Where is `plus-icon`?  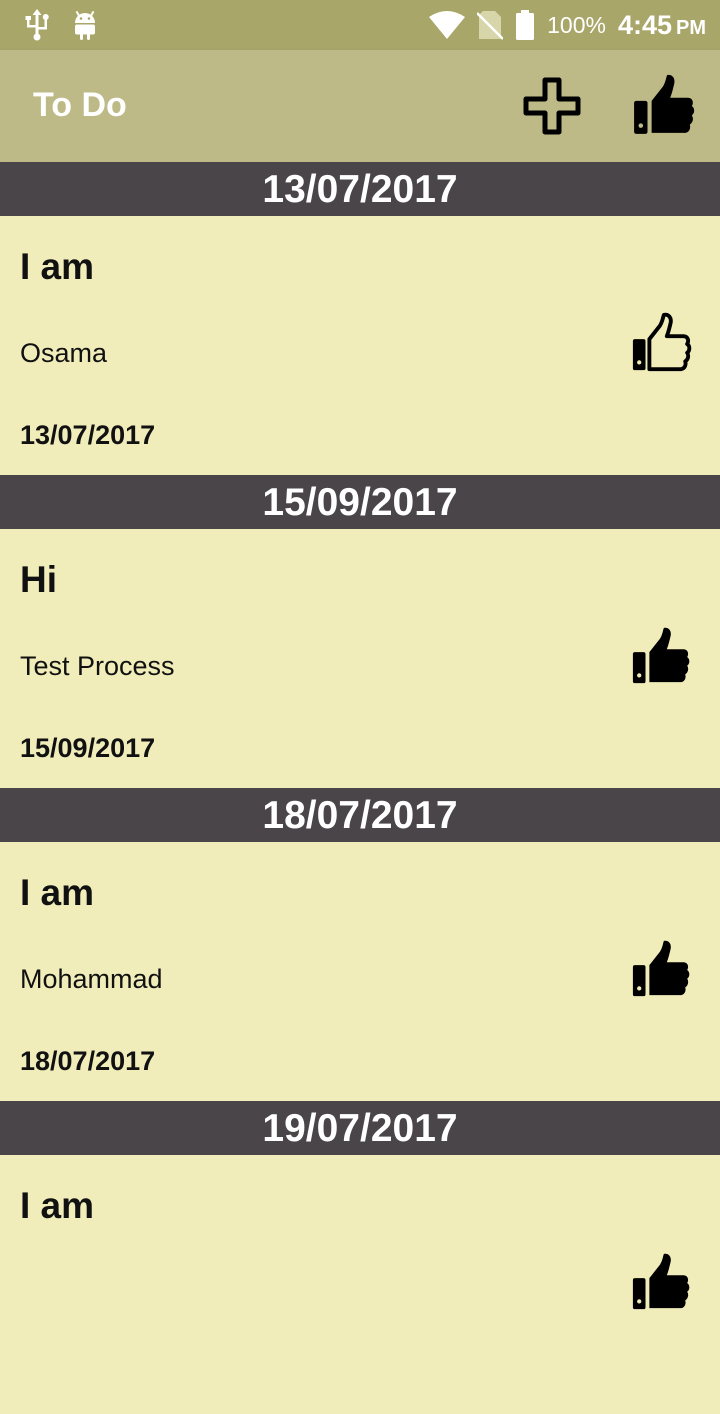
plus-icon is located at coordinates (552, 106).